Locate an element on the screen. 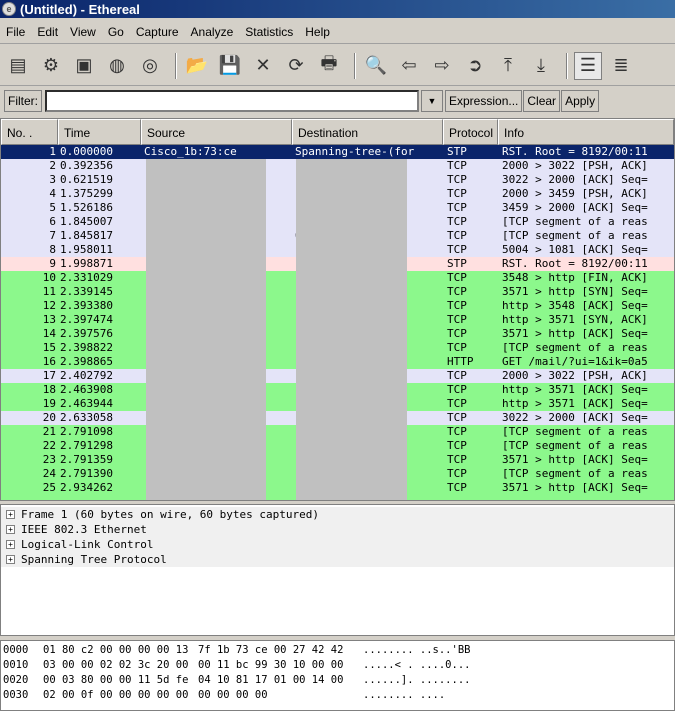 The height and width of the screenshot is (711, 675). packet-info: 3571 > http [SYN] Seq= is located at coordinates (575, 291).